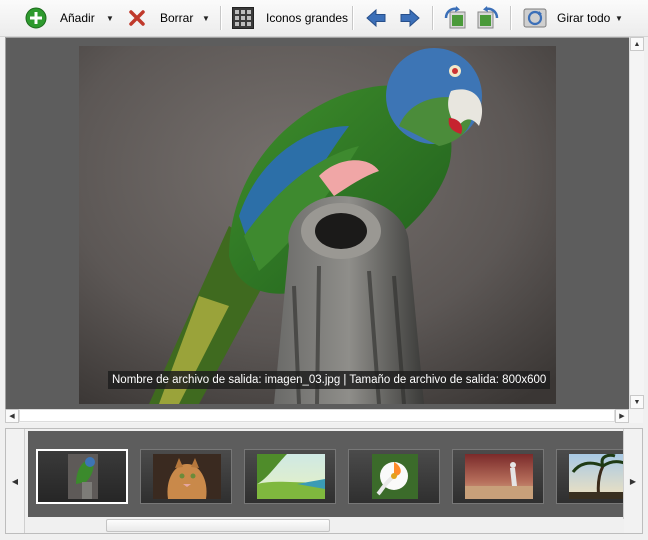  I want to click on rotate-all-icon, so click(535, 18).